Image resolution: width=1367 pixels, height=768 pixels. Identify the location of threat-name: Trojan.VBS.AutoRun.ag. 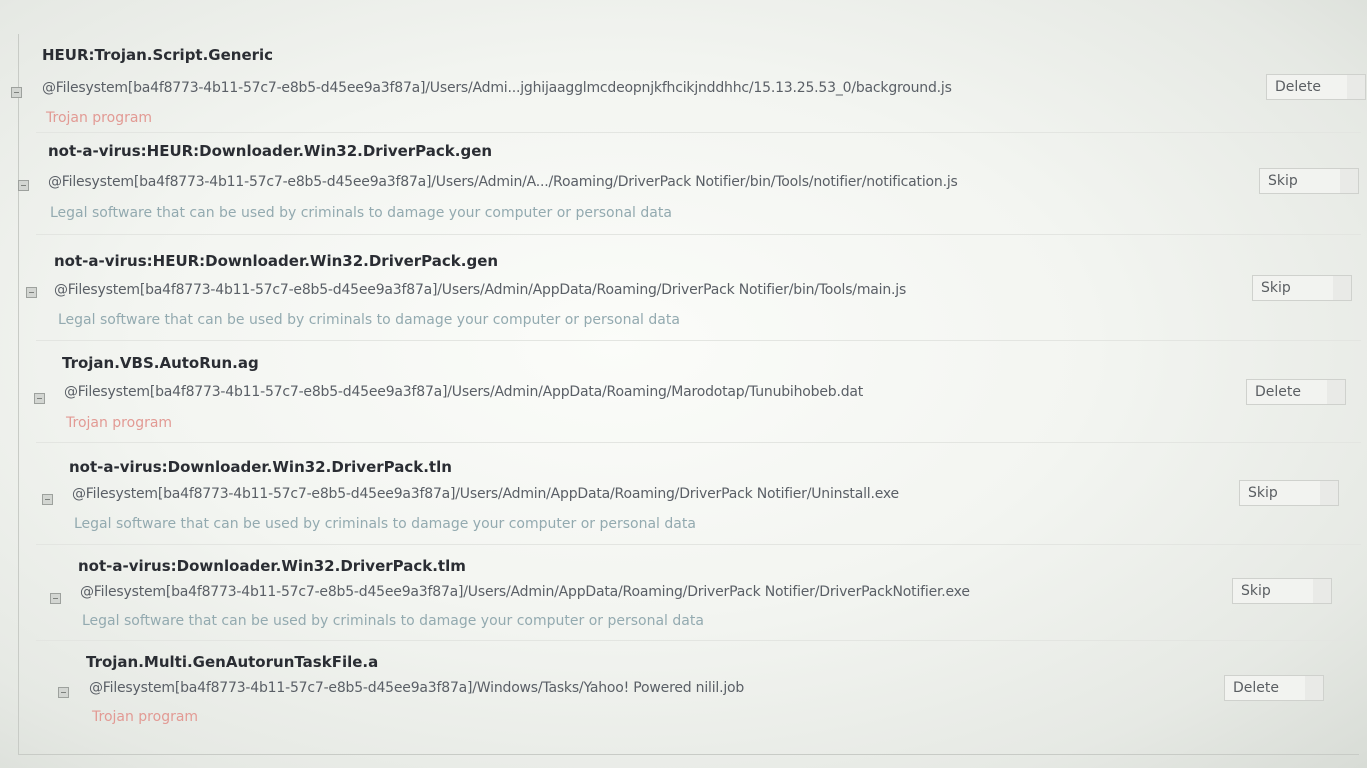
(160, 363).